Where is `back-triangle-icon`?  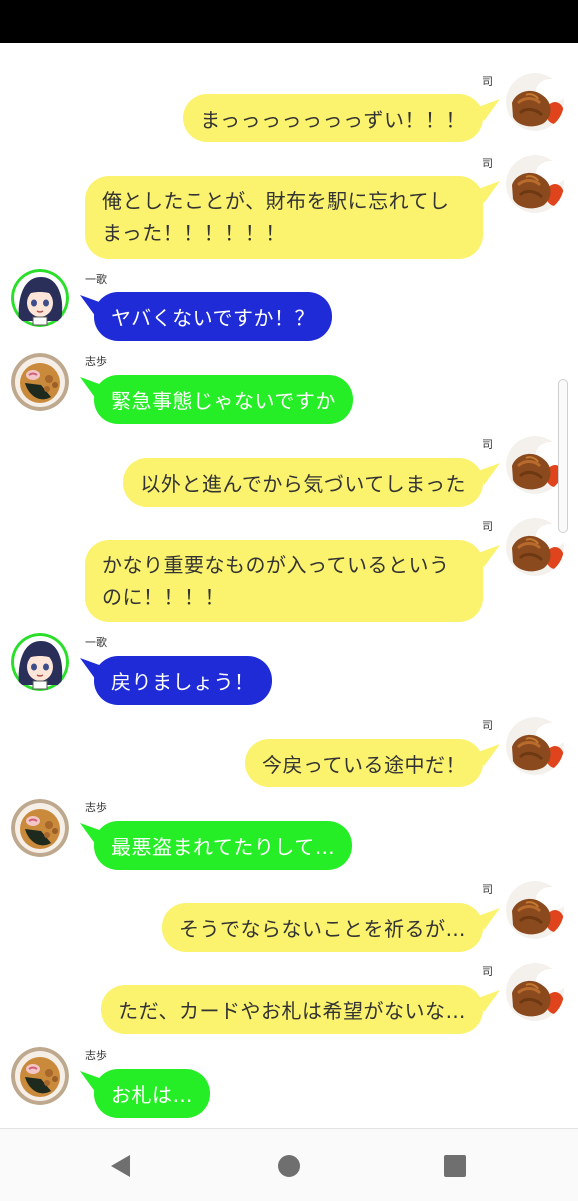
back-triangle-icon is located at coordinates (121, 1166).